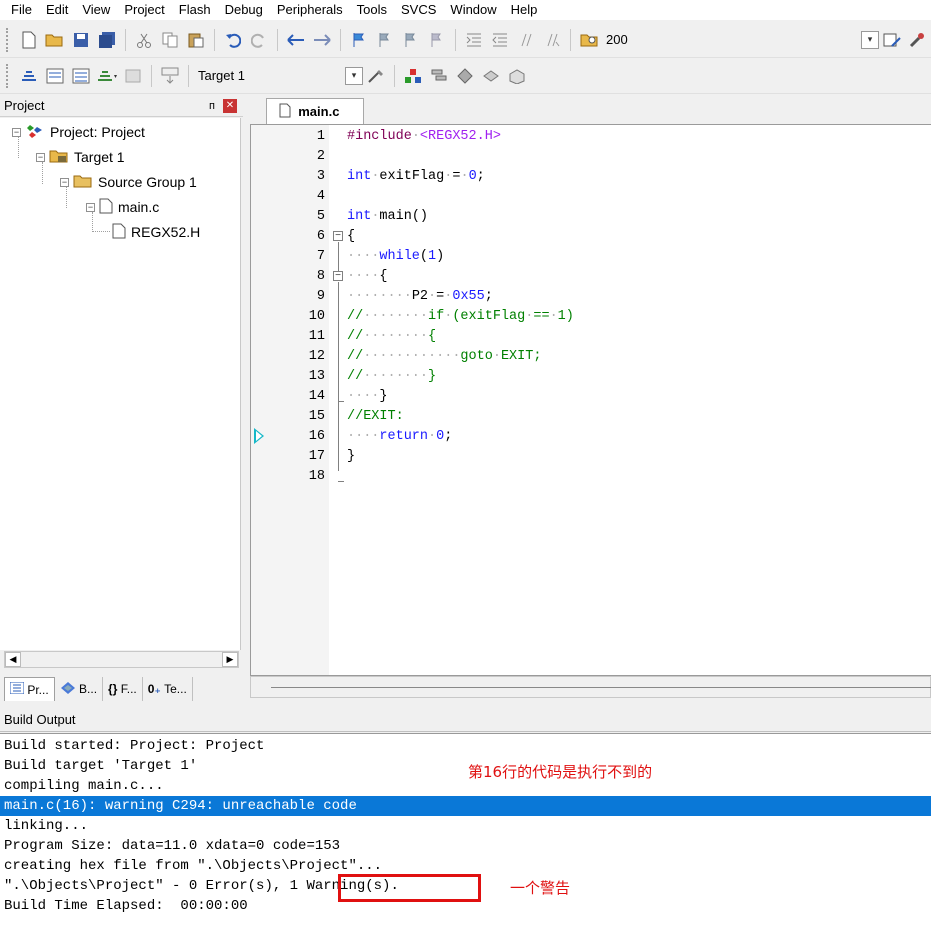 The width and height of the screenshot is (931, 940). What do you see at coordinates (29, 40) in the screenshot?
I see `new-file-icon` at bounding box center [29, 40].